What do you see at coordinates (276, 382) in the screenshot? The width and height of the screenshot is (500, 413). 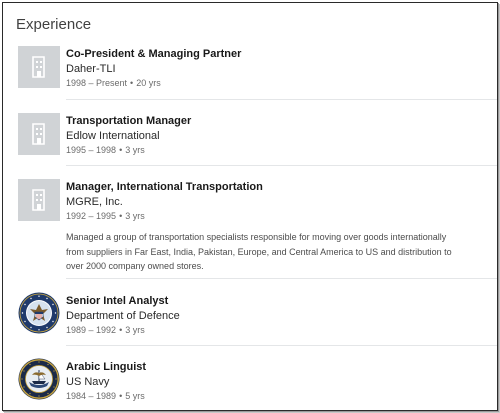 I see `company-name: US Navy` at bounding box center [276, 382].